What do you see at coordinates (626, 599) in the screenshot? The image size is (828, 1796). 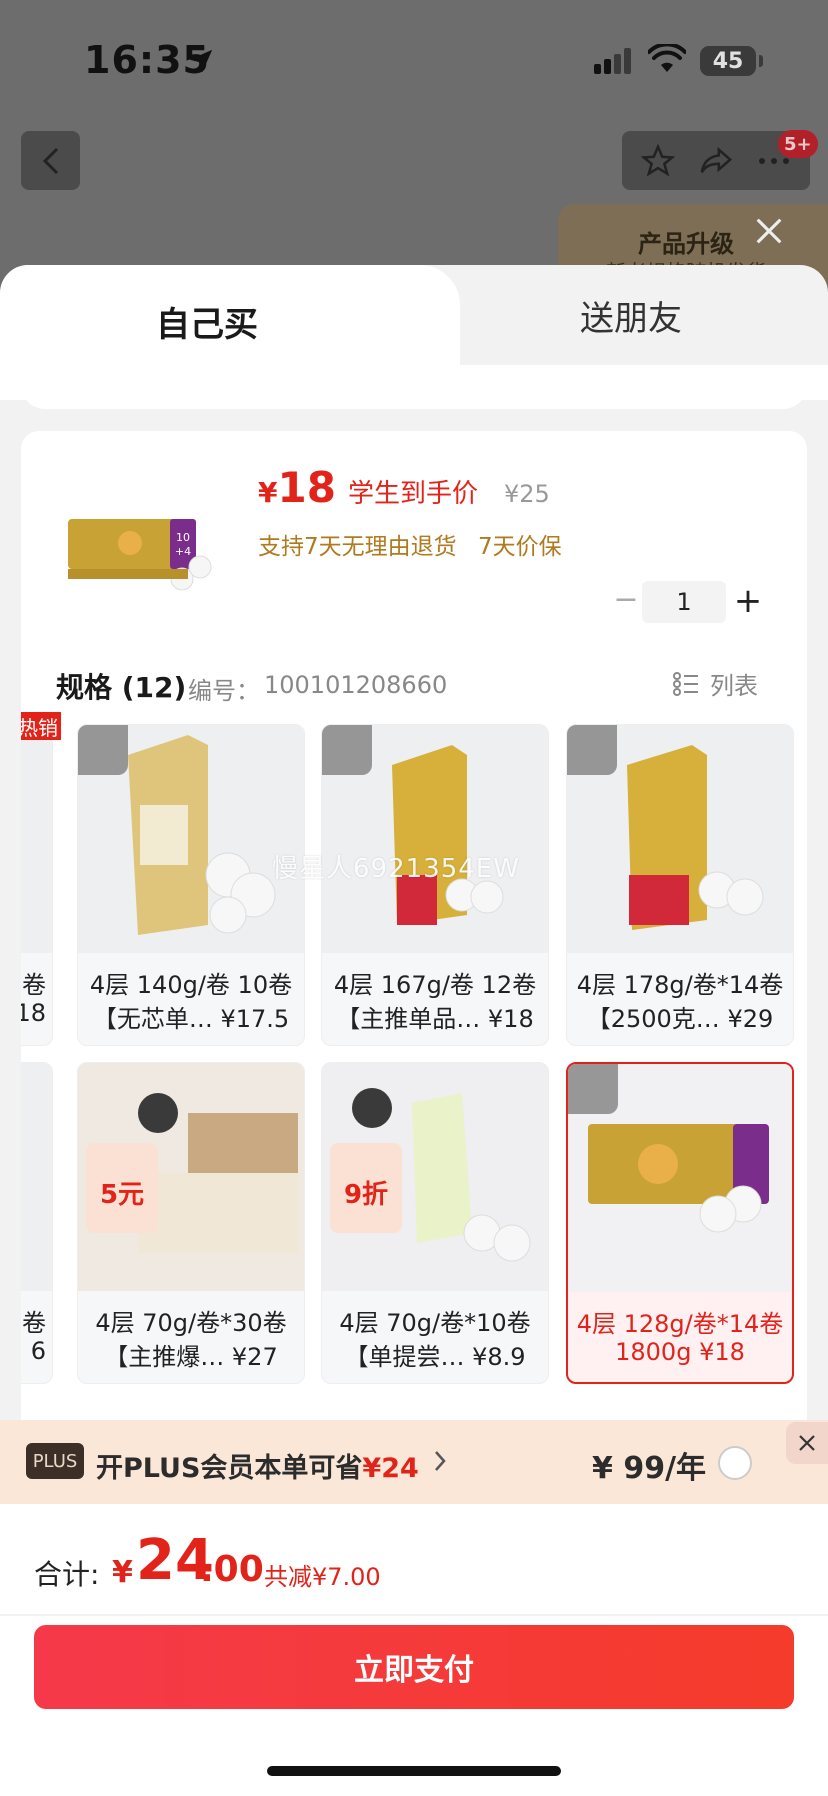 I see `quantity-decrease-button: −` at bounding box center [626, 599].